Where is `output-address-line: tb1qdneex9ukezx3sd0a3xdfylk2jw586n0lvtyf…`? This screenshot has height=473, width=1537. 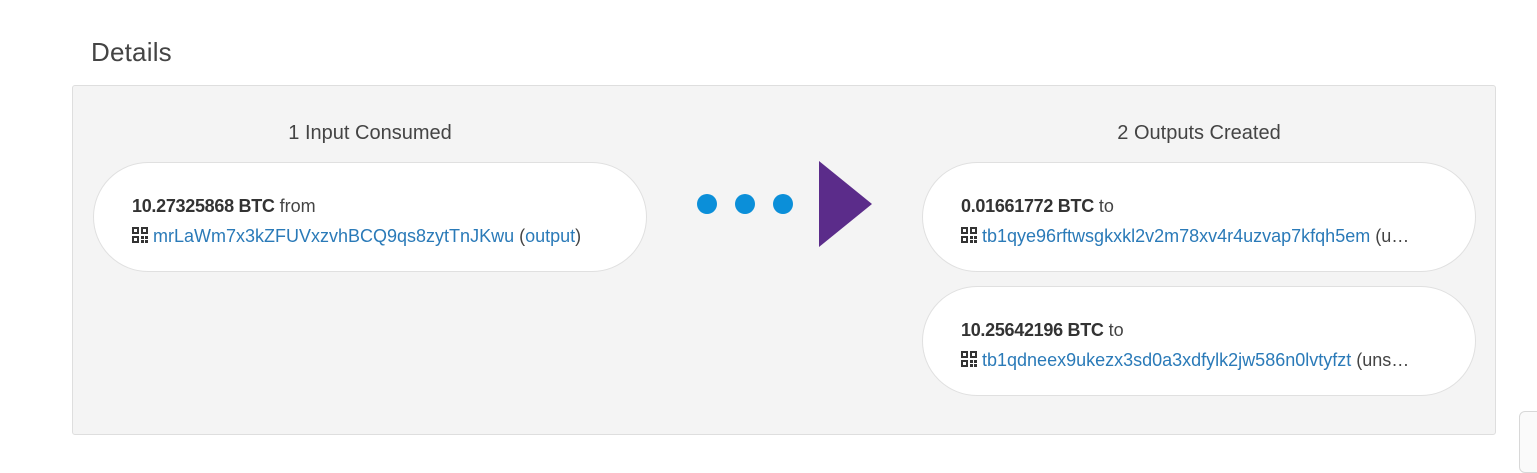 output-address-line: tb1qdneex9ukezx3sd0a3xdfylk2jw586n0lvtyf… is located at coordinates (1200, 360).